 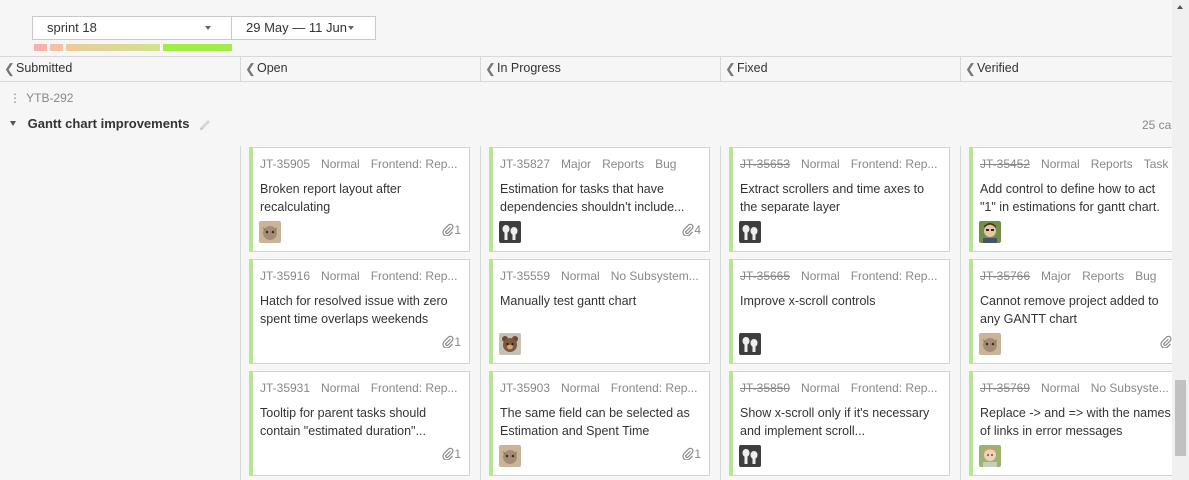 I want to click on column-header-in-progress: ❮ In Progress, so click(x=600, y=69).